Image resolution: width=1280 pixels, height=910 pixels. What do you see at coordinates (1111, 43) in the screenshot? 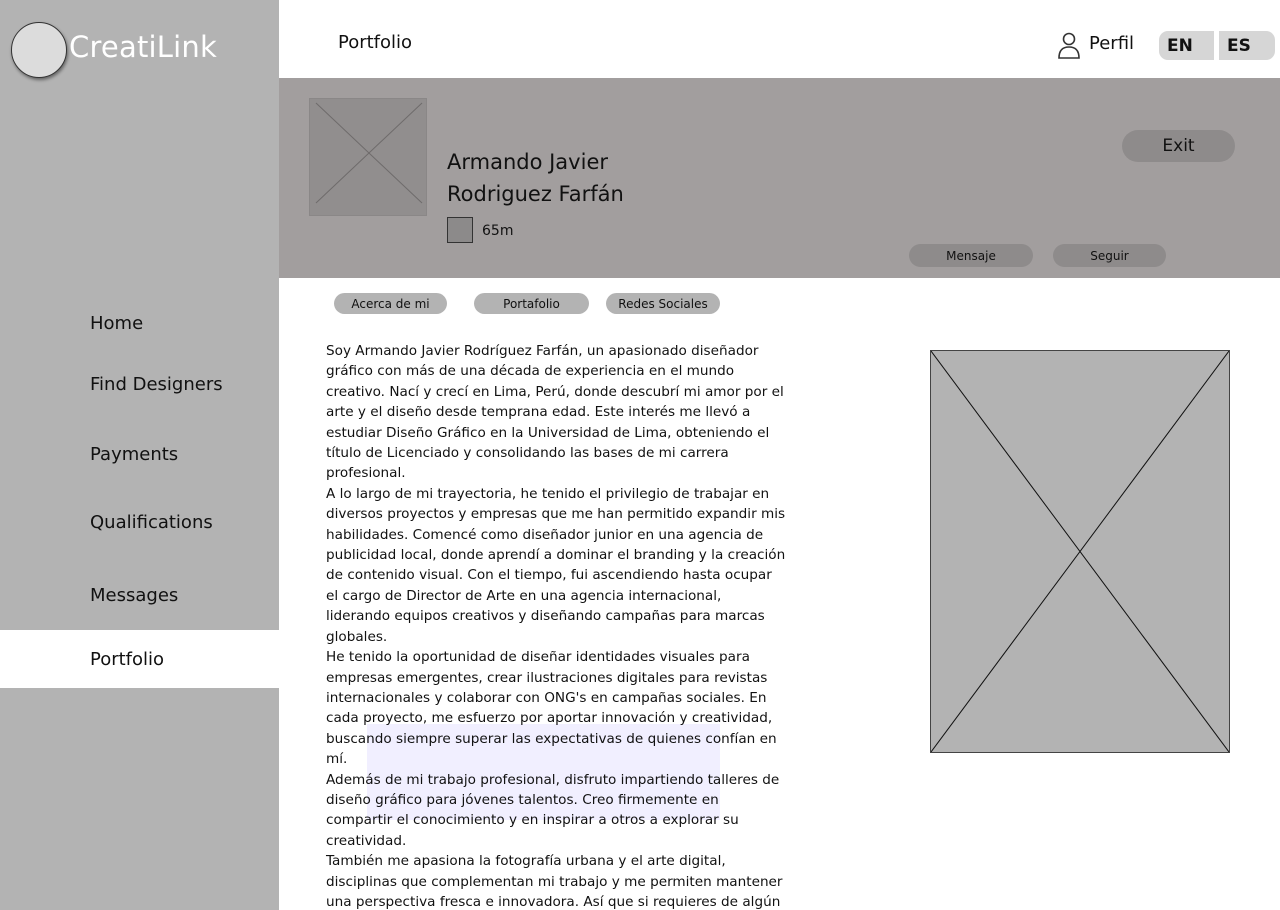
I see `profile-link: Perfil` at bounding box center [1111, 43].